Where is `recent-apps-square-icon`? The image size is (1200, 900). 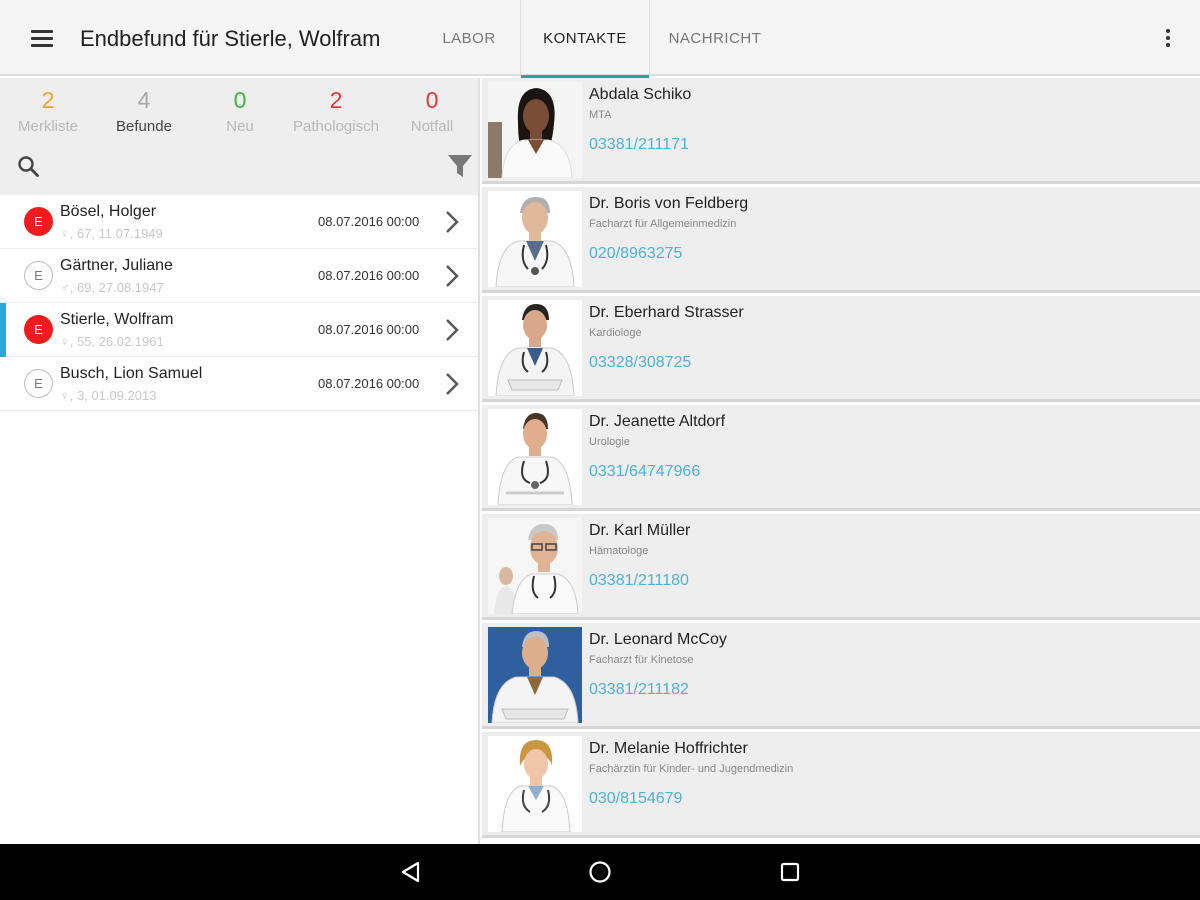
recent-apps-square-icon is located at coordinates (790, 872).